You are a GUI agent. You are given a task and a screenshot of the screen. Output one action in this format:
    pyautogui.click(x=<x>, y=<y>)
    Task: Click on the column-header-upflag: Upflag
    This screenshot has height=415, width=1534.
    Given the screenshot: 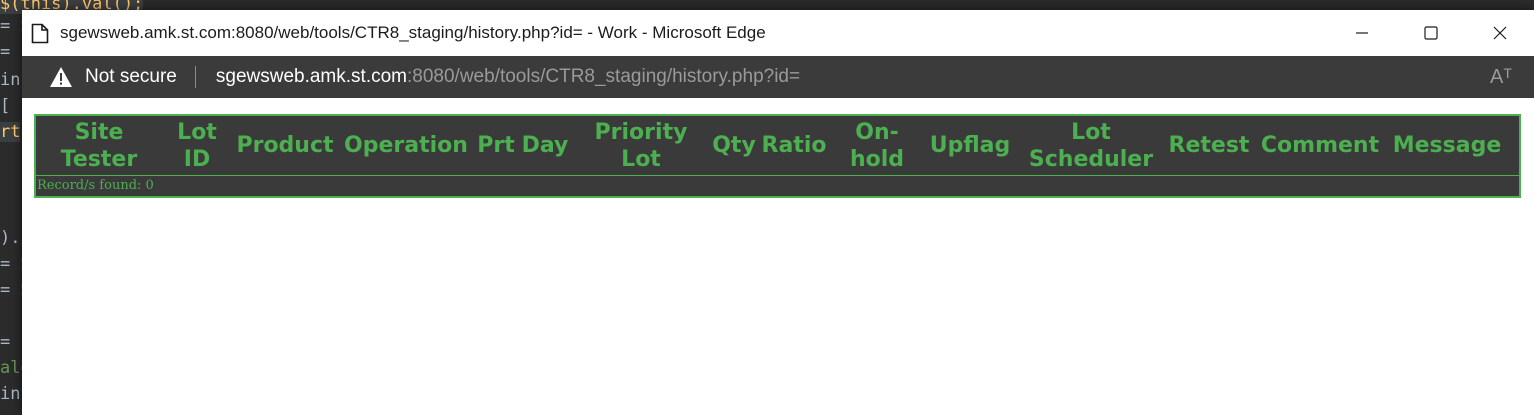 What is the action you would take?
    pyautogui.click(x=970, y=145)
    